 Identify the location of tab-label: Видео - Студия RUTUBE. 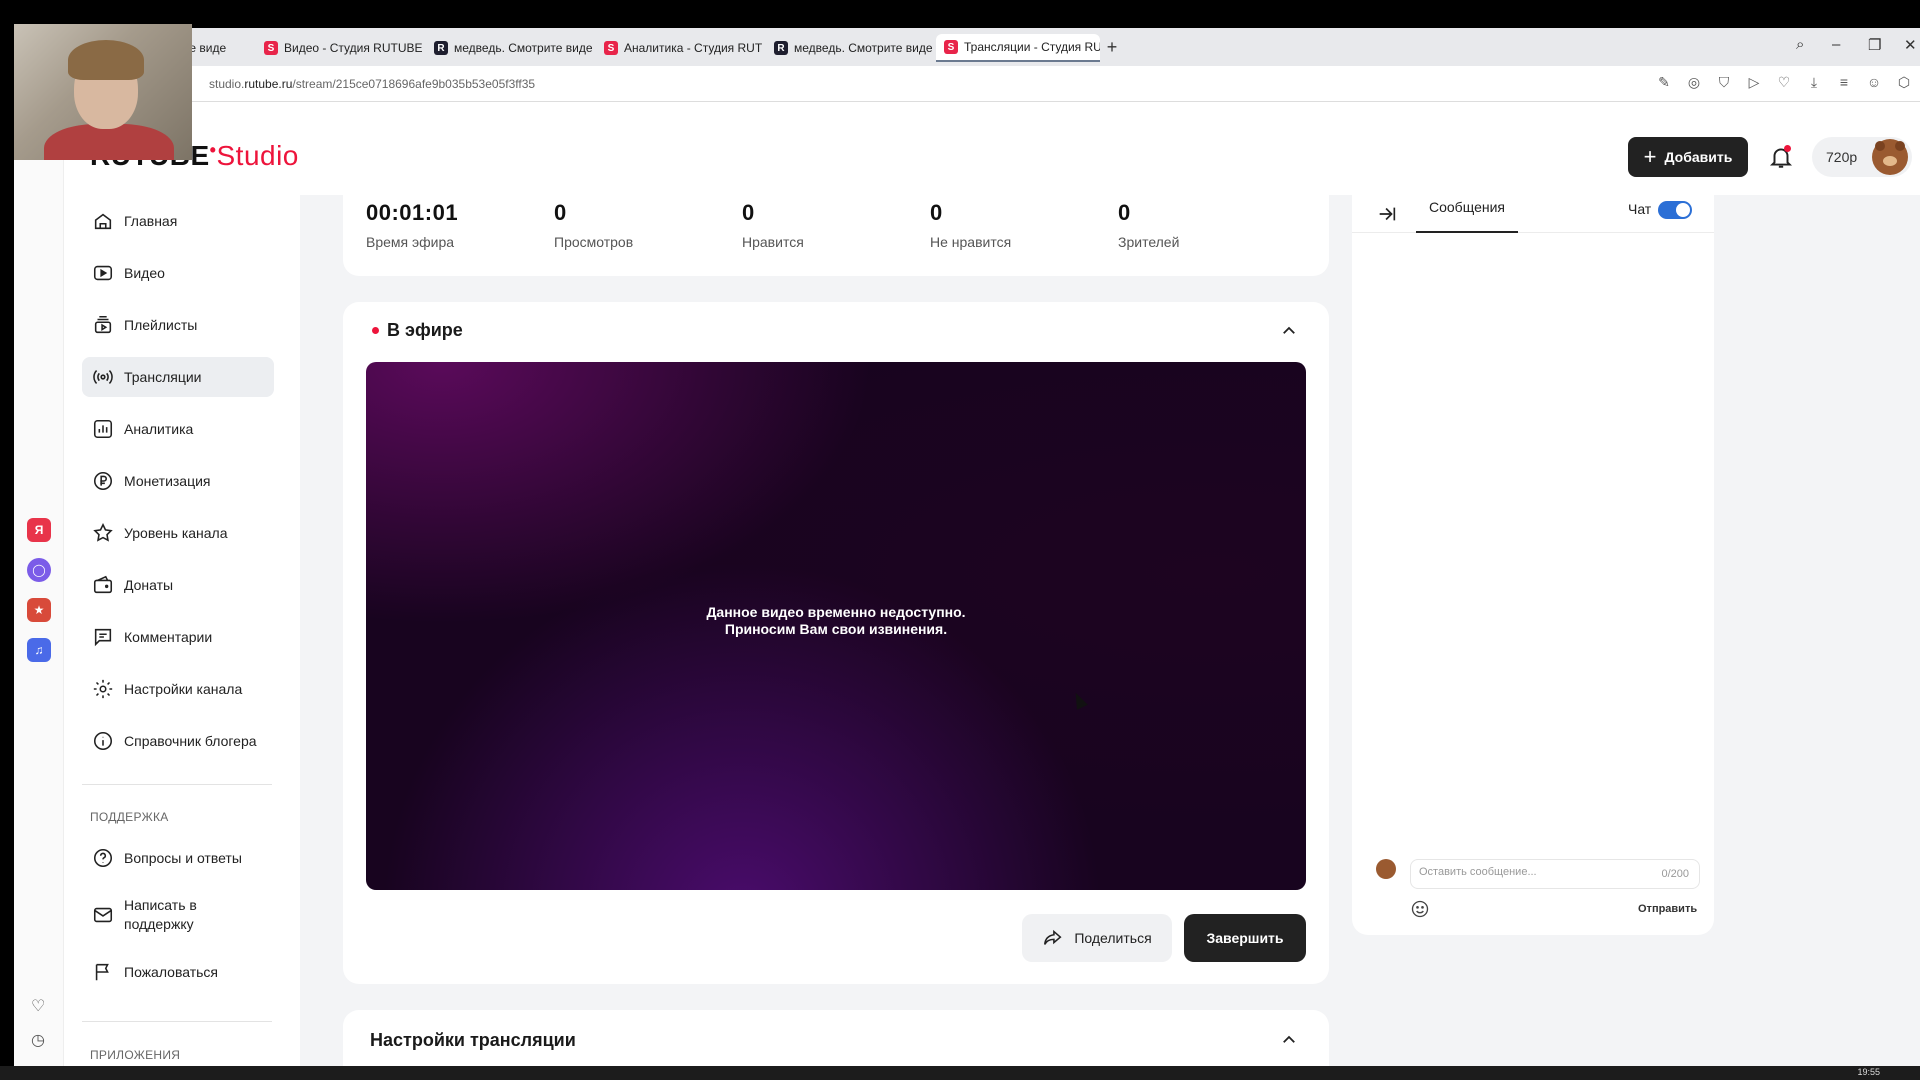
(353, 48).